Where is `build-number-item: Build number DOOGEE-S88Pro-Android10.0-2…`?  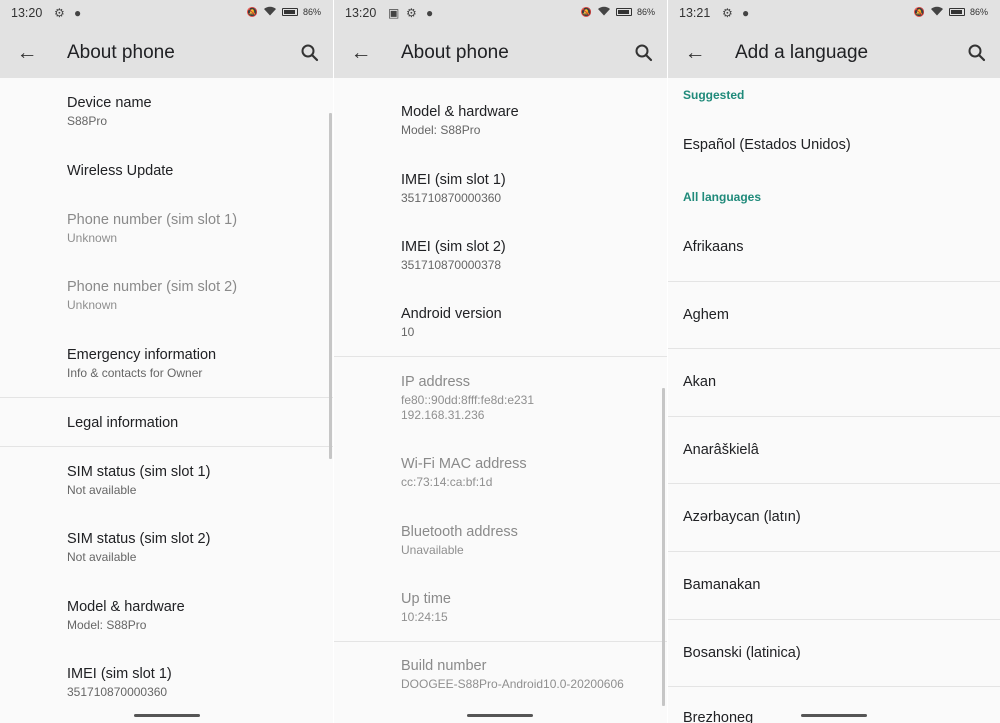 build-number-item: Build number DOOGEE-S88Pro-Android10.0-2… is located at coordinates (530, 674).